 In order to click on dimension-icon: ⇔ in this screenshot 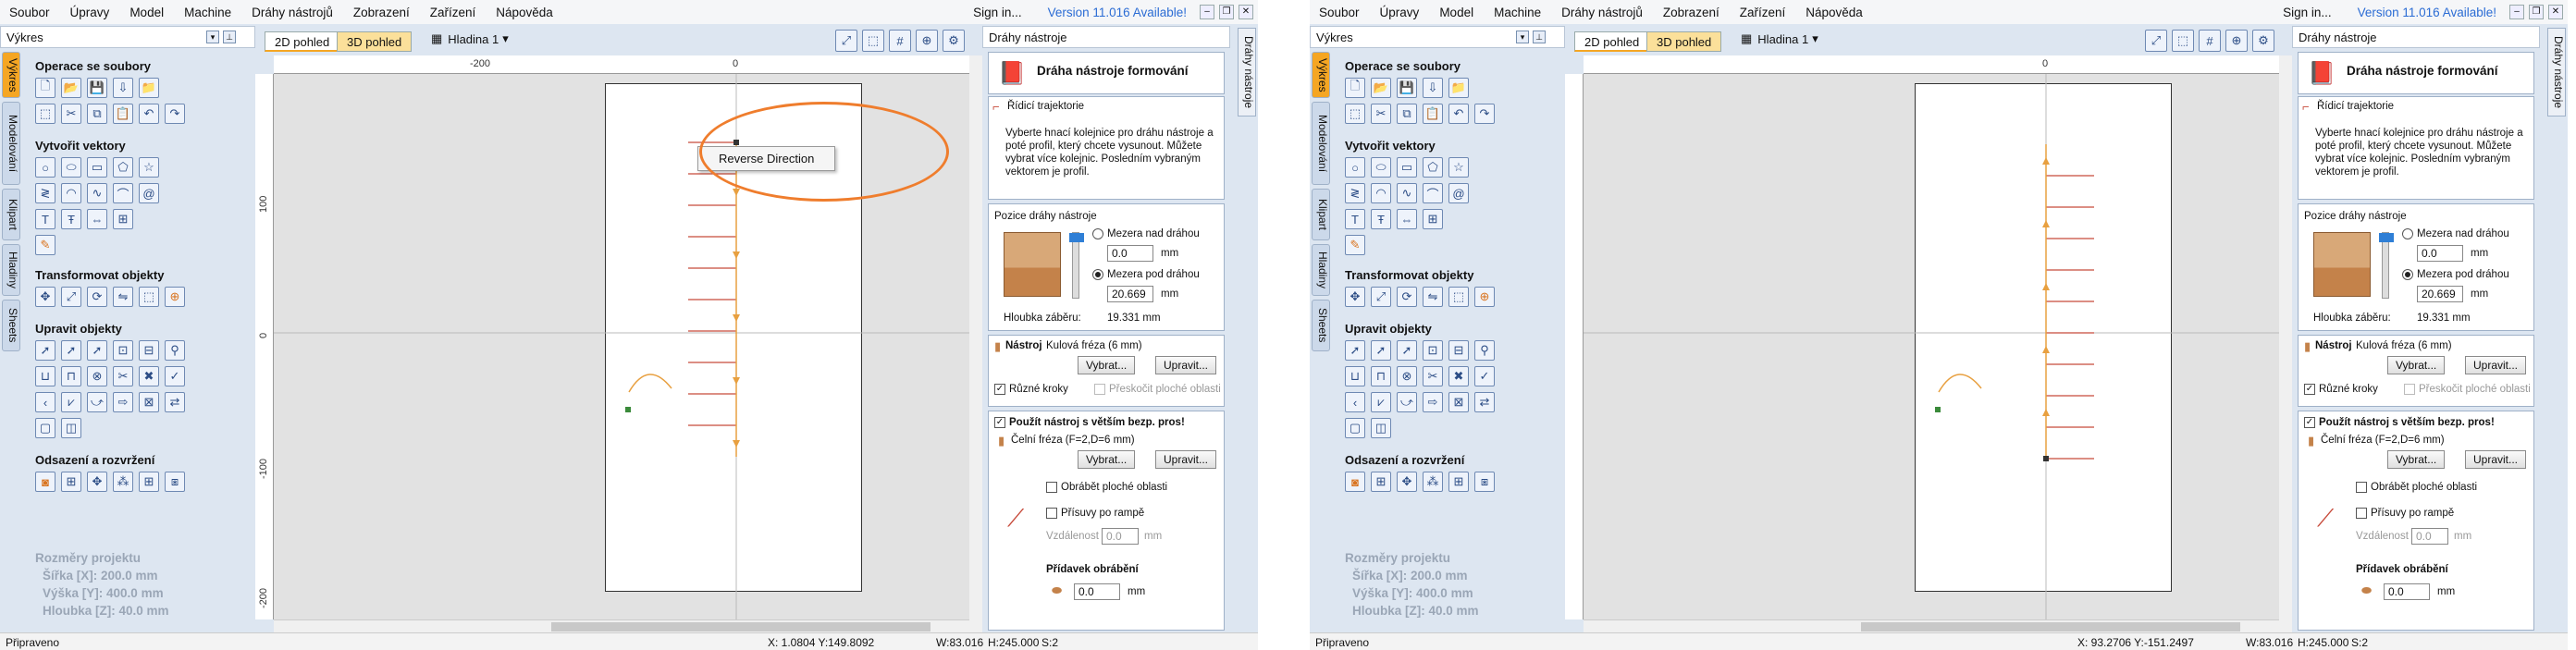, I will do `click(1407, 219)`.